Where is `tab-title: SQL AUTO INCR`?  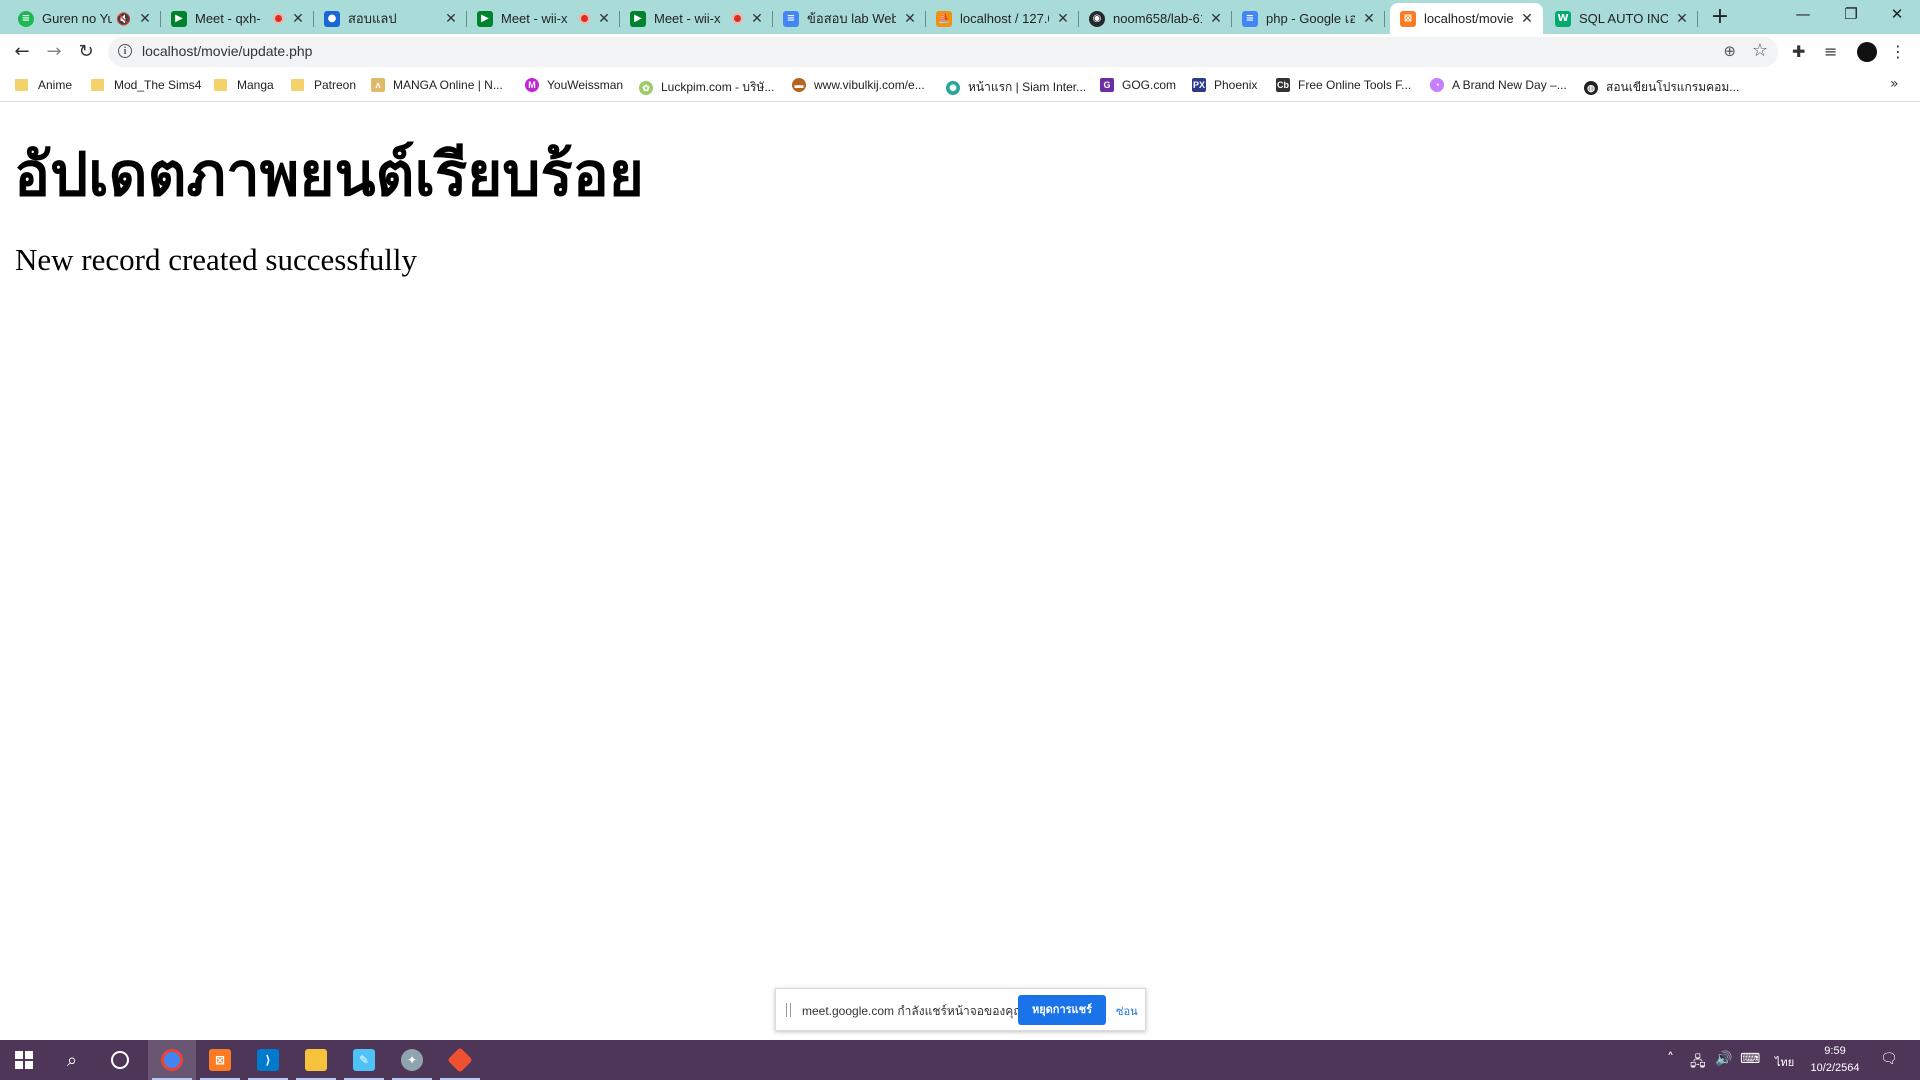
tab-title: SQL AUTO INCR is located at coordinates (1623, 18).